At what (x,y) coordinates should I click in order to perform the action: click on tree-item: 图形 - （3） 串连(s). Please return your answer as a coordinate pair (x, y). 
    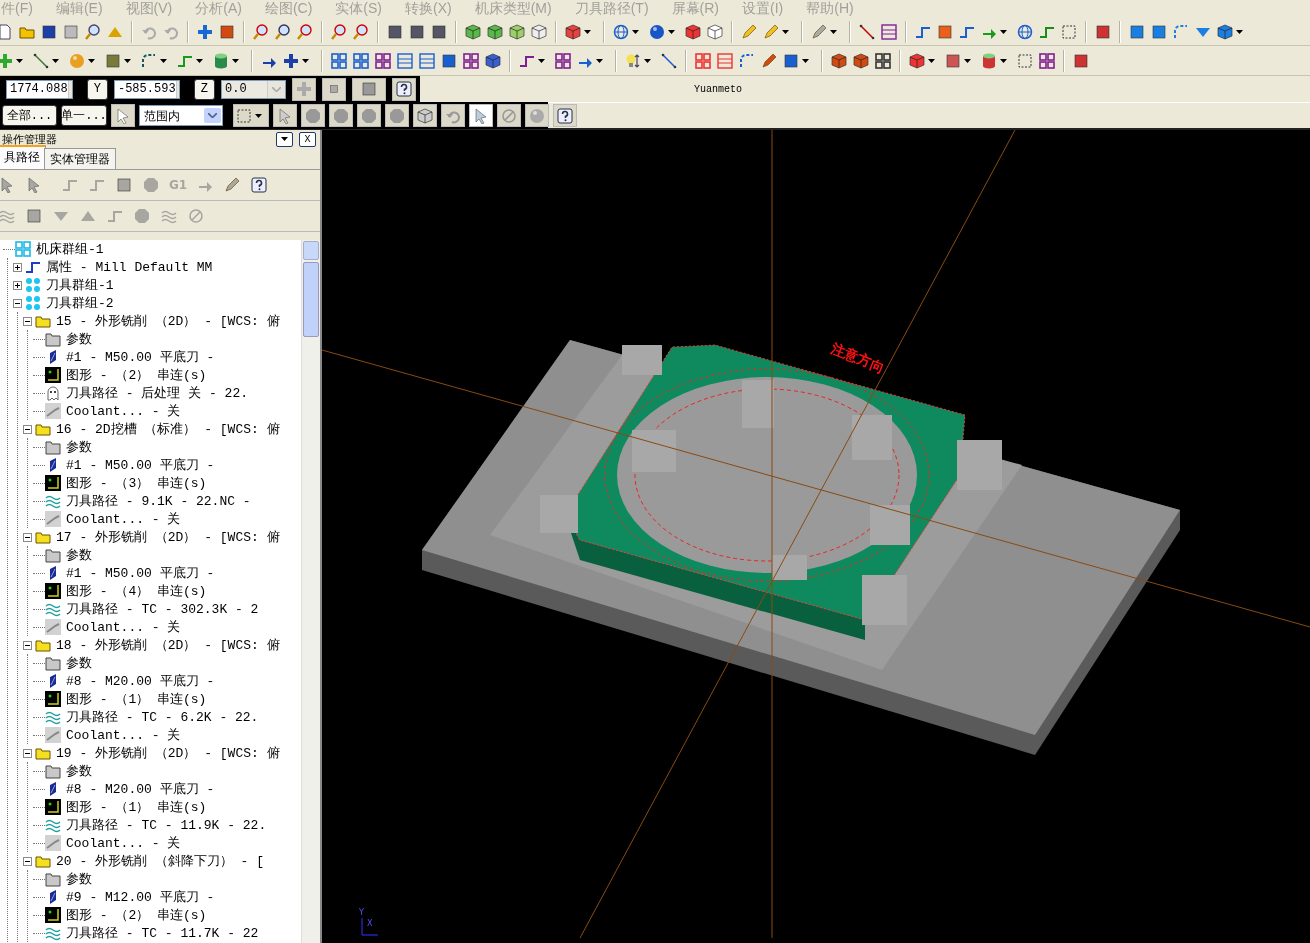
    Looking at the image, I should click on (136, 483).